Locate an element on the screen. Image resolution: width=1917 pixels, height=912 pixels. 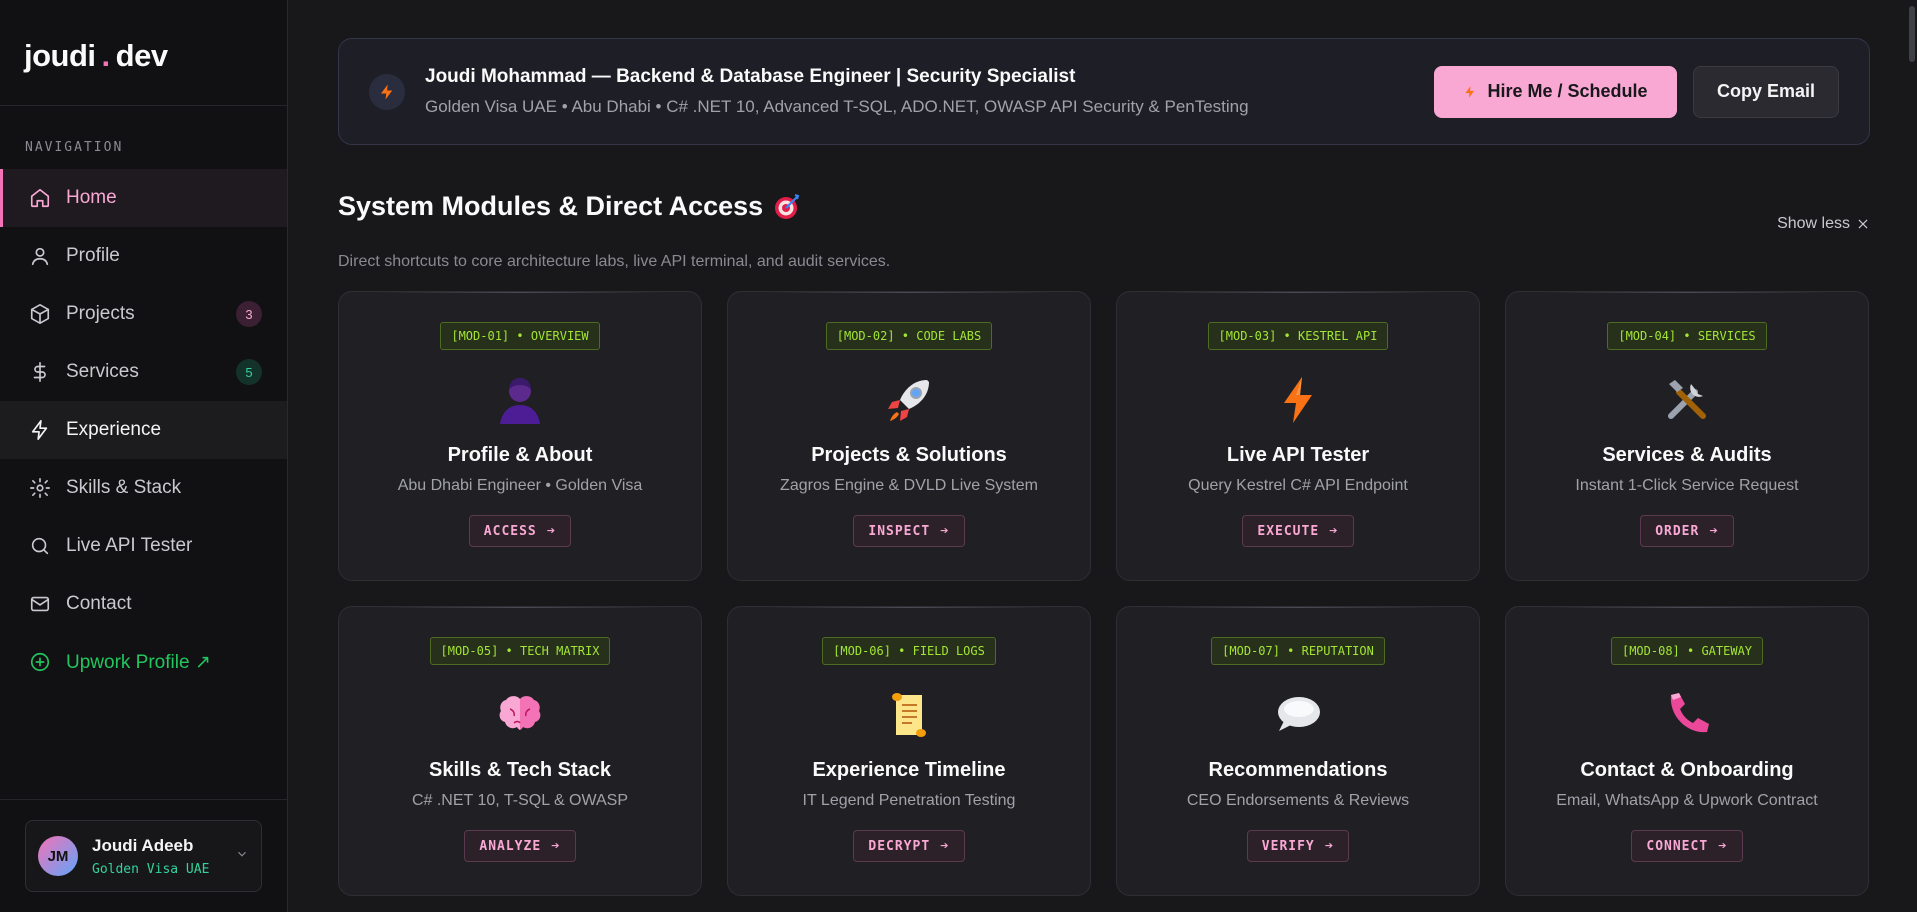
sidebar-item-label: Live API Tester is located at coordinates (129, 545).